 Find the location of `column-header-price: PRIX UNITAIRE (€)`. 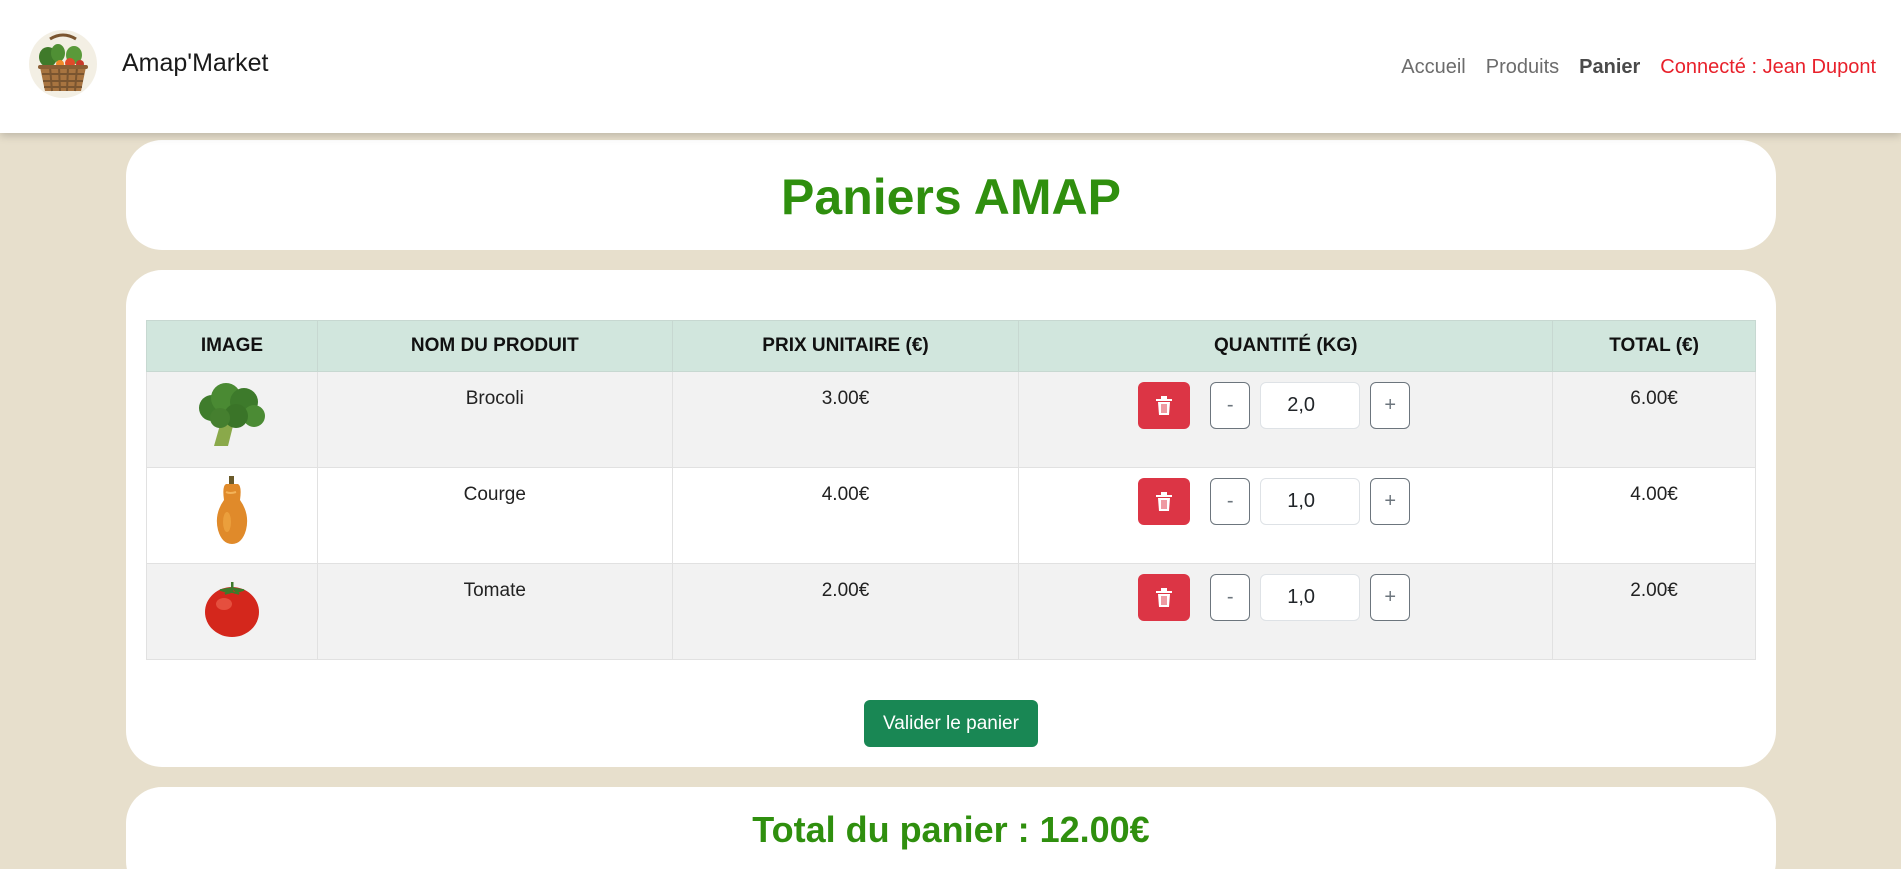

column-header-price: PRIX UNITAIRE (€) is located at coordinates (845, 346).